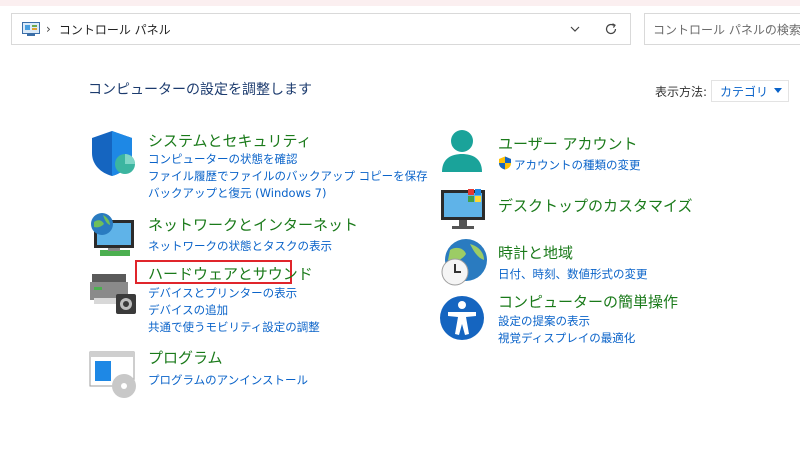  What do you see at coordinates (240, 246) in the screenshot?
I see `link-network-status: ネットワークの状態とタスクの表示` at bounding box center [240, 246].